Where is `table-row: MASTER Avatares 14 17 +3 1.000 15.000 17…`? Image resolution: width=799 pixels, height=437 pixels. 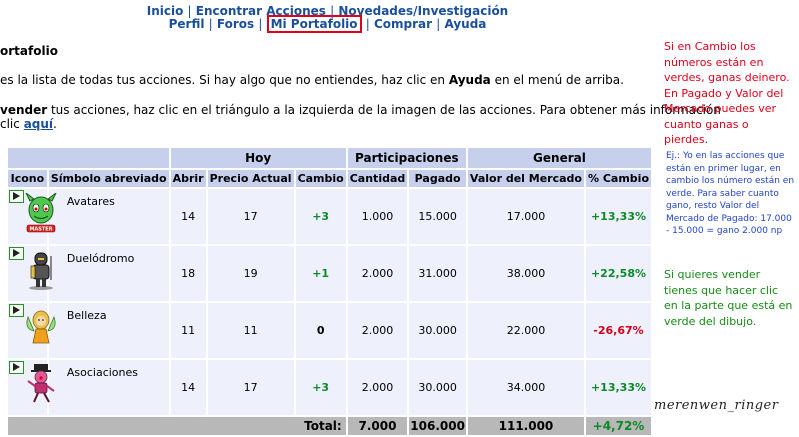 table-row: MASTER Avatares 14 17 +3 1.000 15.000 17… is located at coordinates (329, 216).